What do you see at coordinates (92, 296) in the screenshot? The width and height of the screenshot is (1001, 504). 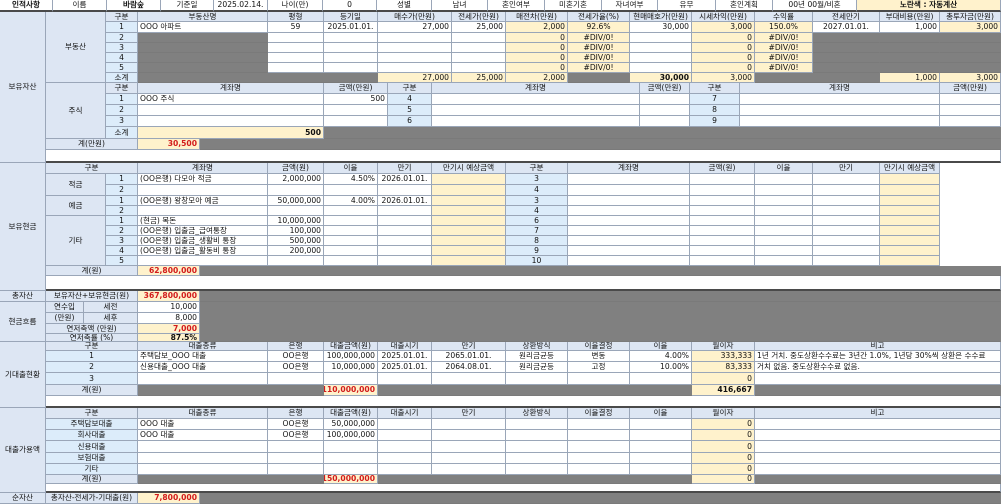 I see `net-desc: 보유자산+보유현금(원)` at bounding box center [92, 296].